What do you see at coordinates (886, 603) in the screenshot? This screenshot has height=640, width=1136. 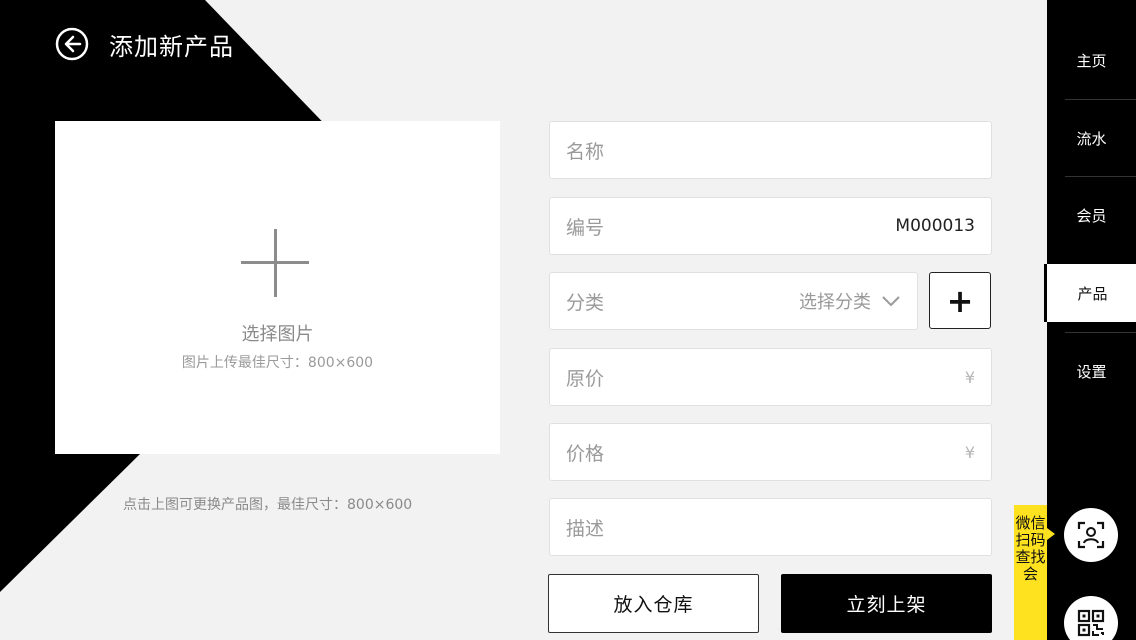 I see `list-now-button: 立刻上架` at bounding box center [886, 603].